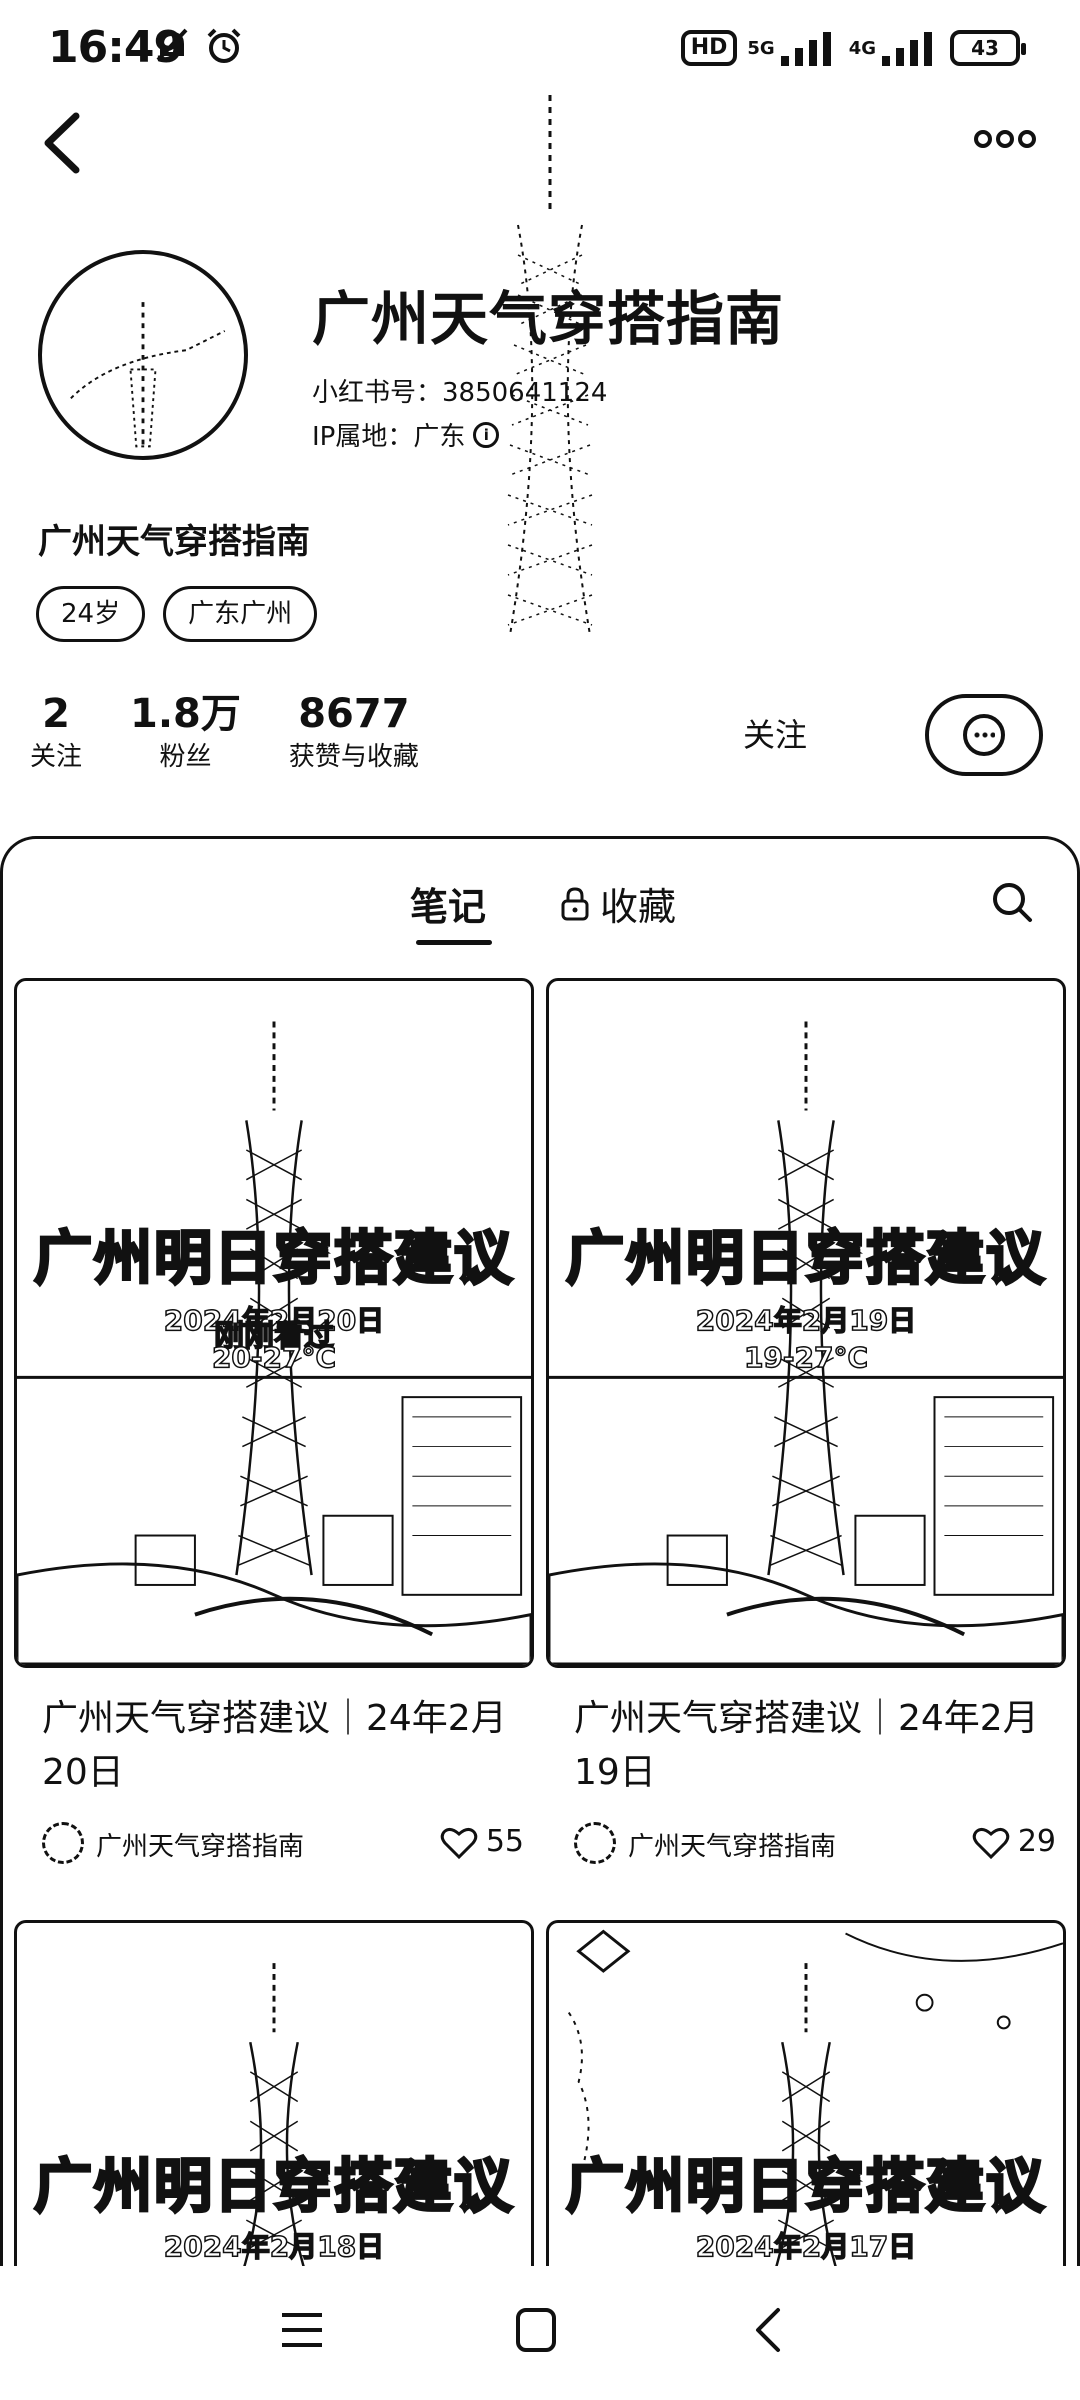 Image resolution: width=1080 pixels, height=2400 pixels. I want to click on alarm-clock-icon, so click(224, 45).